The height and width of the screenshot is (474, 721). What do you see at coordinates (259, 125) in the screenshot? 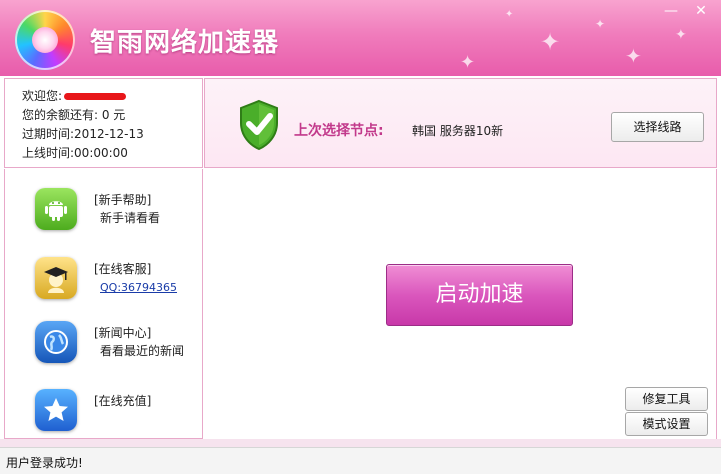
I see `shield-check-icon` at bounding box center [259, 125].